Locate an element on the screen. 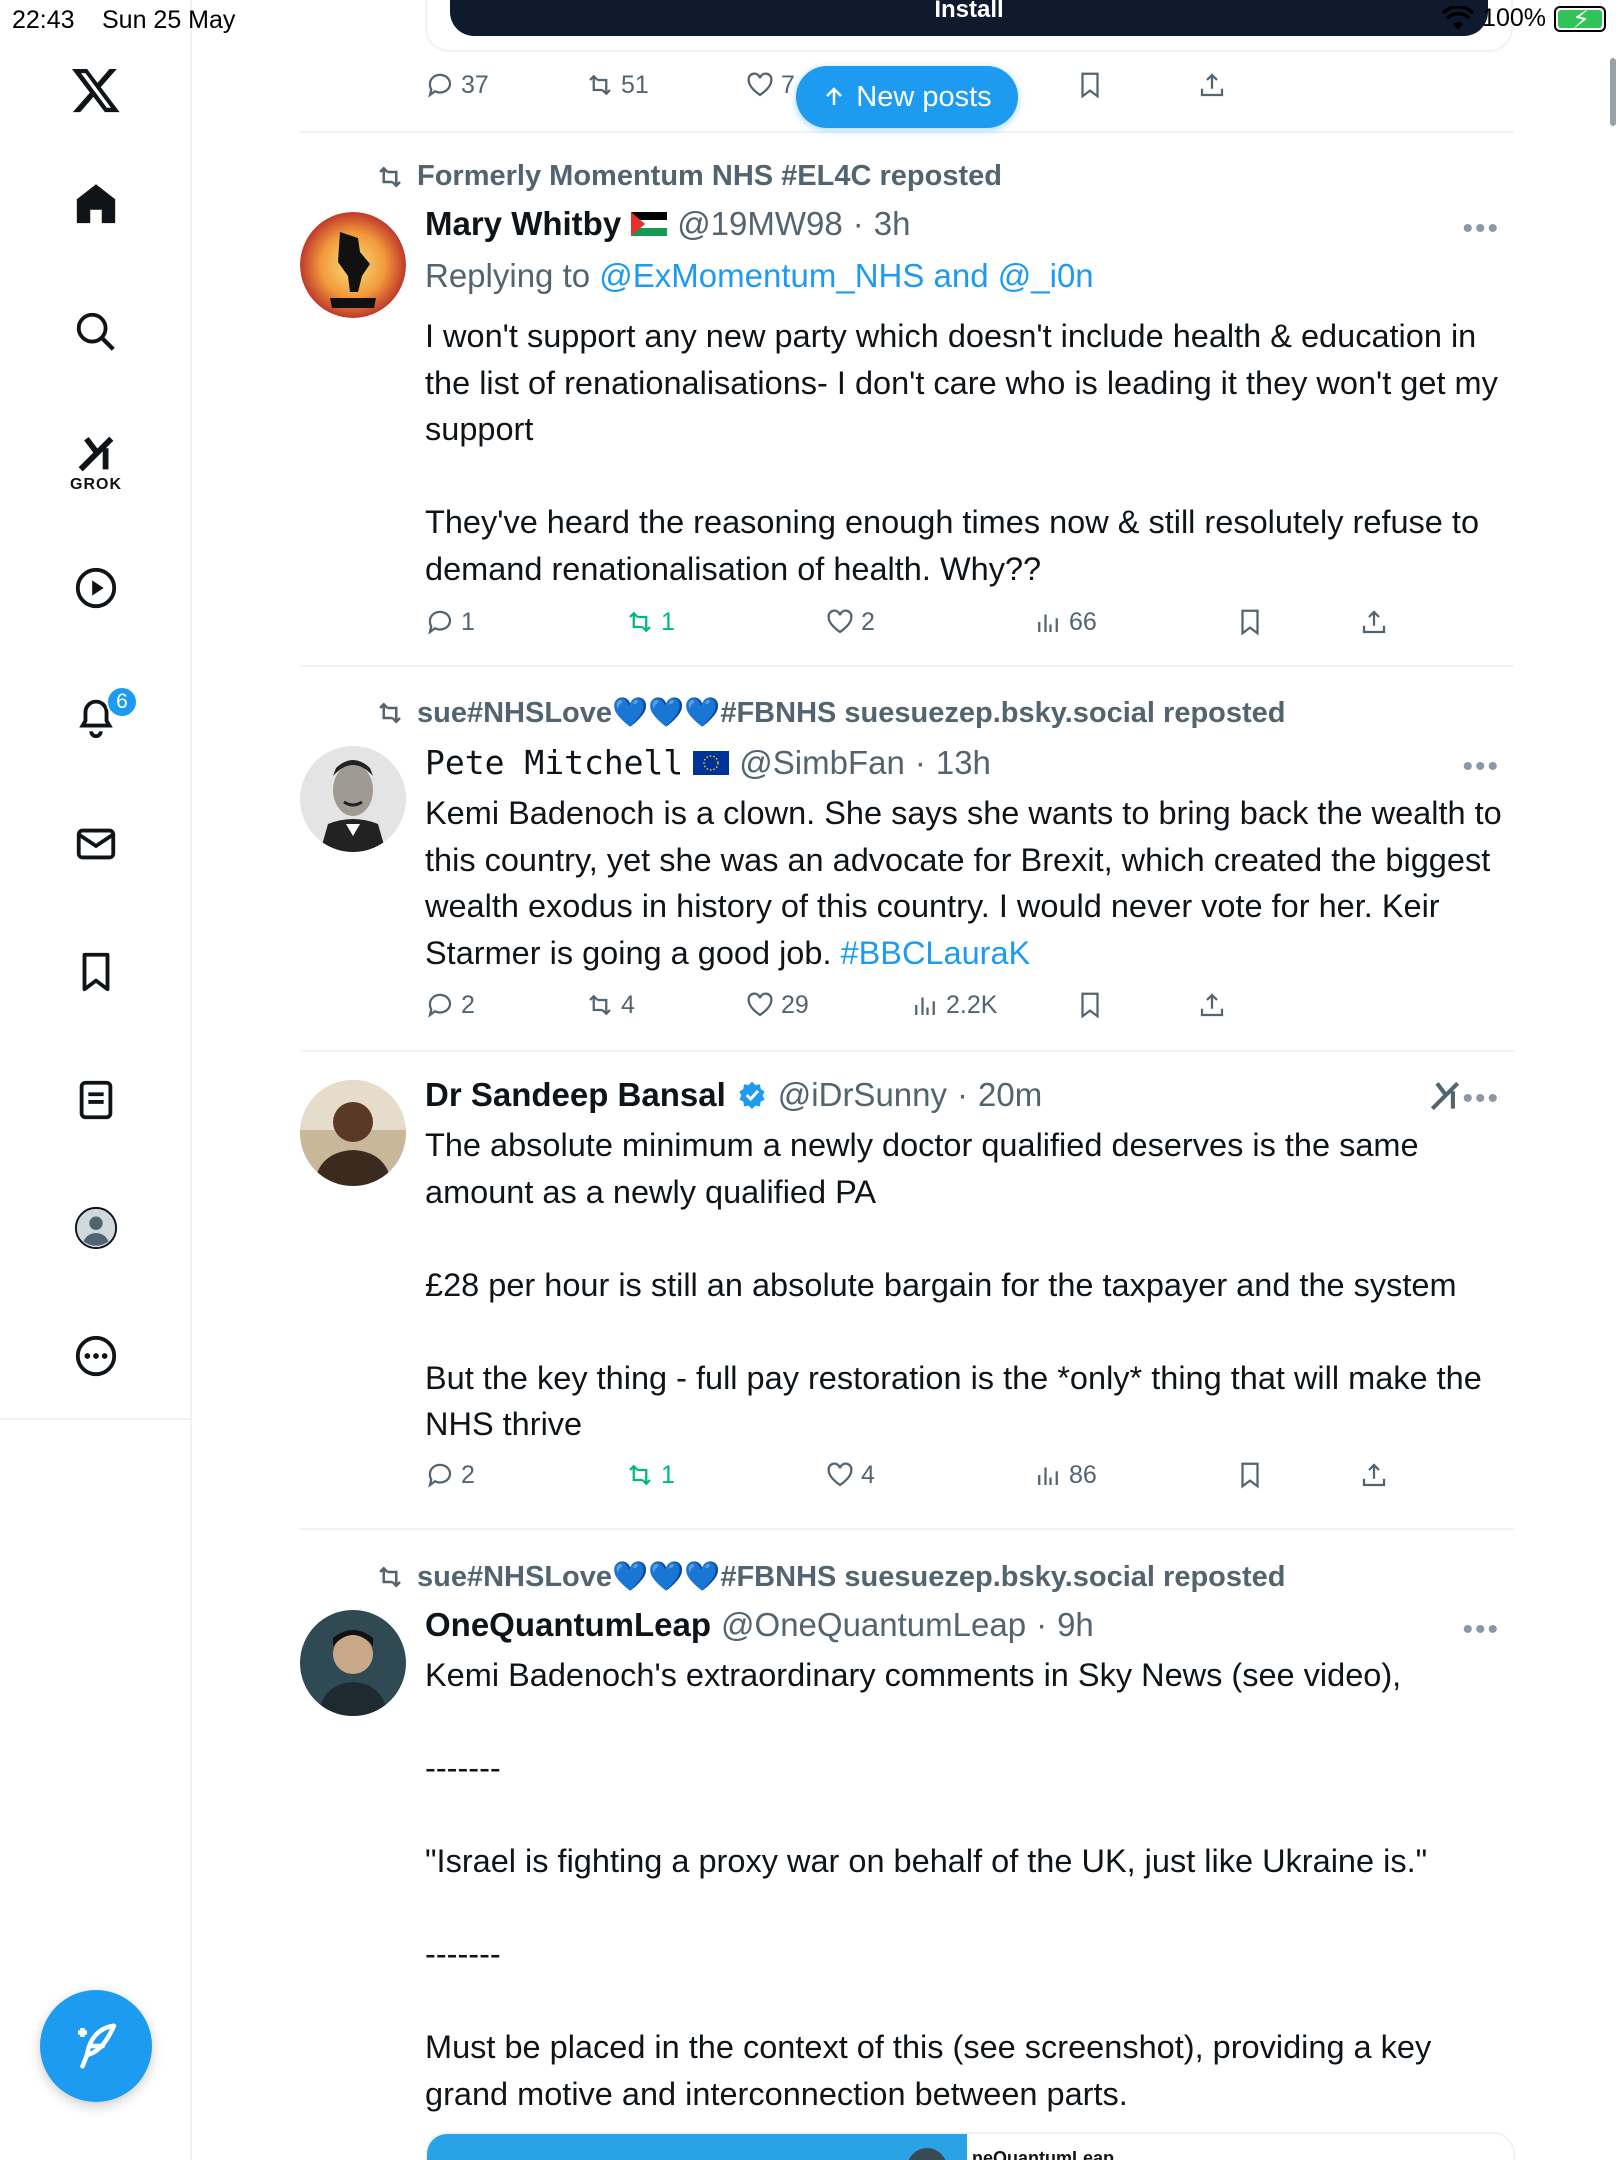  hashtag-link: #BBCLauraK is located at coordinates (936, 953).